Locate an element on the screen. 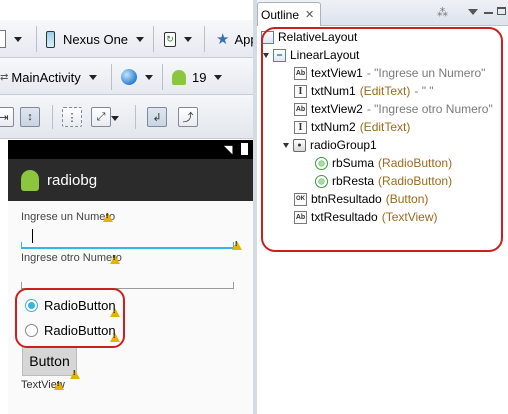 This screenshot has height=414, width=508. orientation-combo: ↻ is located at coordinates (178, 39).